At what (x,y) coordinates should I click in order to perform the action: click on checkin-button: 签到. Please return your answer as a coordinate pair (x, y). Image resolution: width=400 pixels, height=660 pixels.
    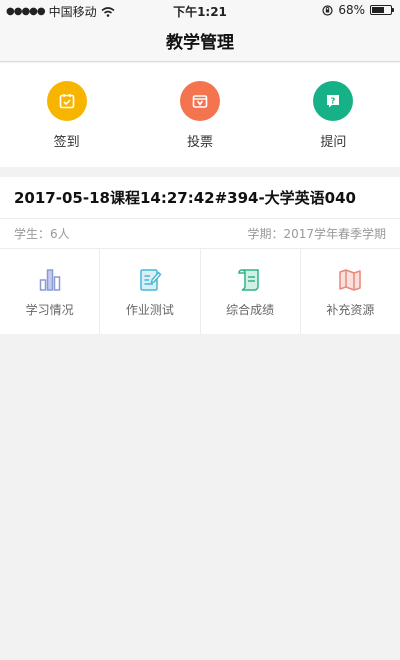
    Looking at the image, I should click on (66, 115).